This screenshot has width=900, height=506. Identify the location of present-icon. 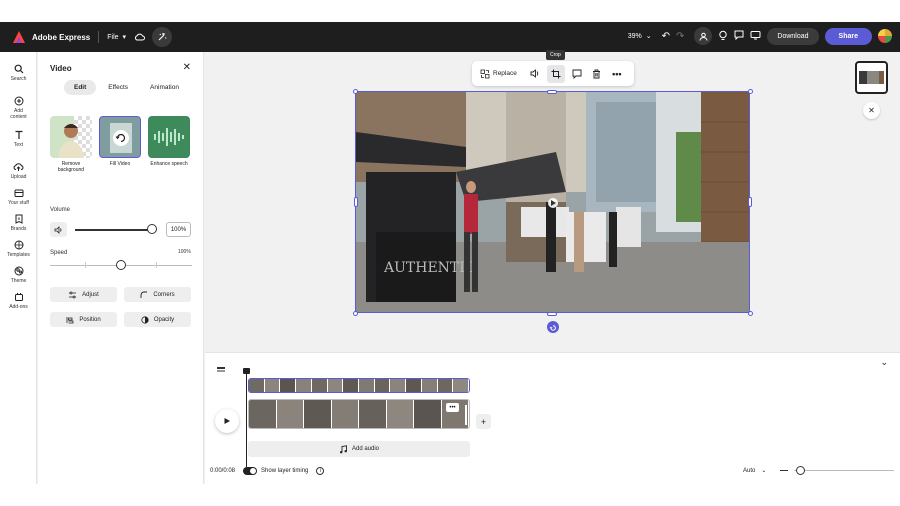
(755, 36).